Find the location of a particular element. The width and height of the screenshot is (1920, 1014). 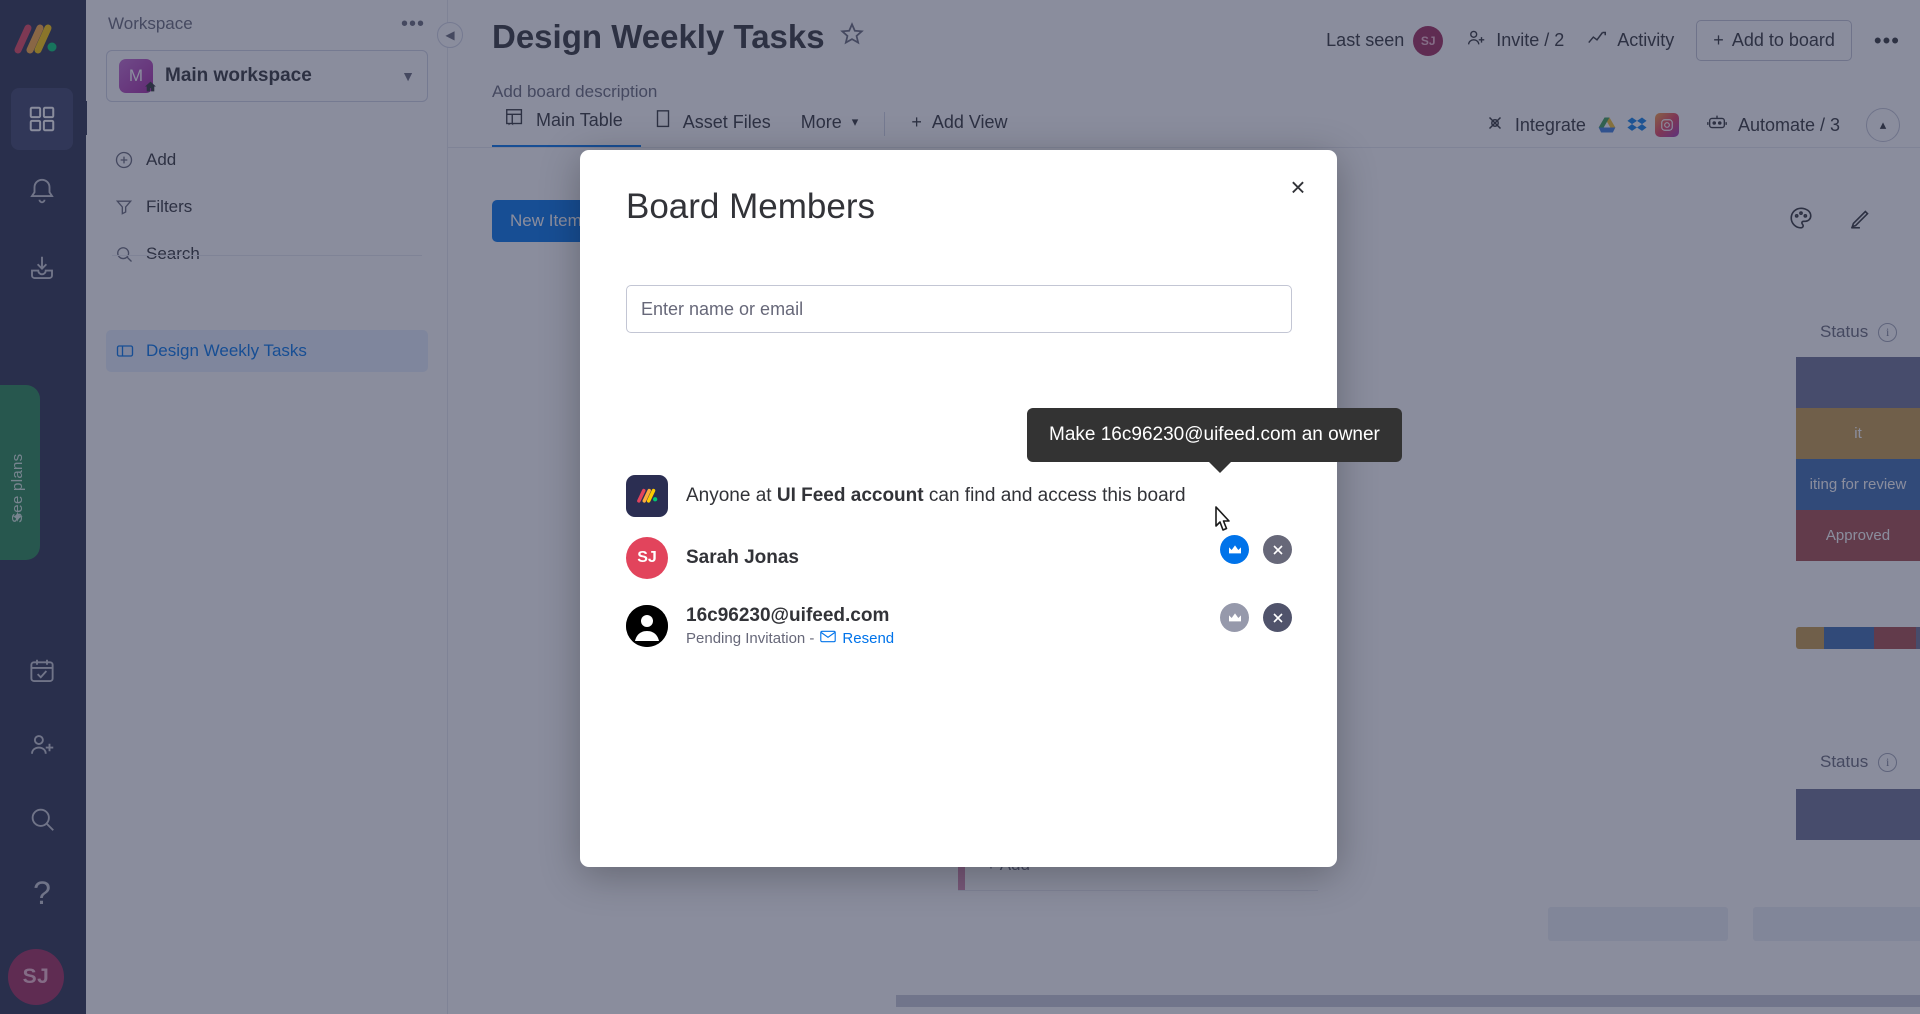

member-status: Pending Invitation - Resend is located at coordinates (790, 638).